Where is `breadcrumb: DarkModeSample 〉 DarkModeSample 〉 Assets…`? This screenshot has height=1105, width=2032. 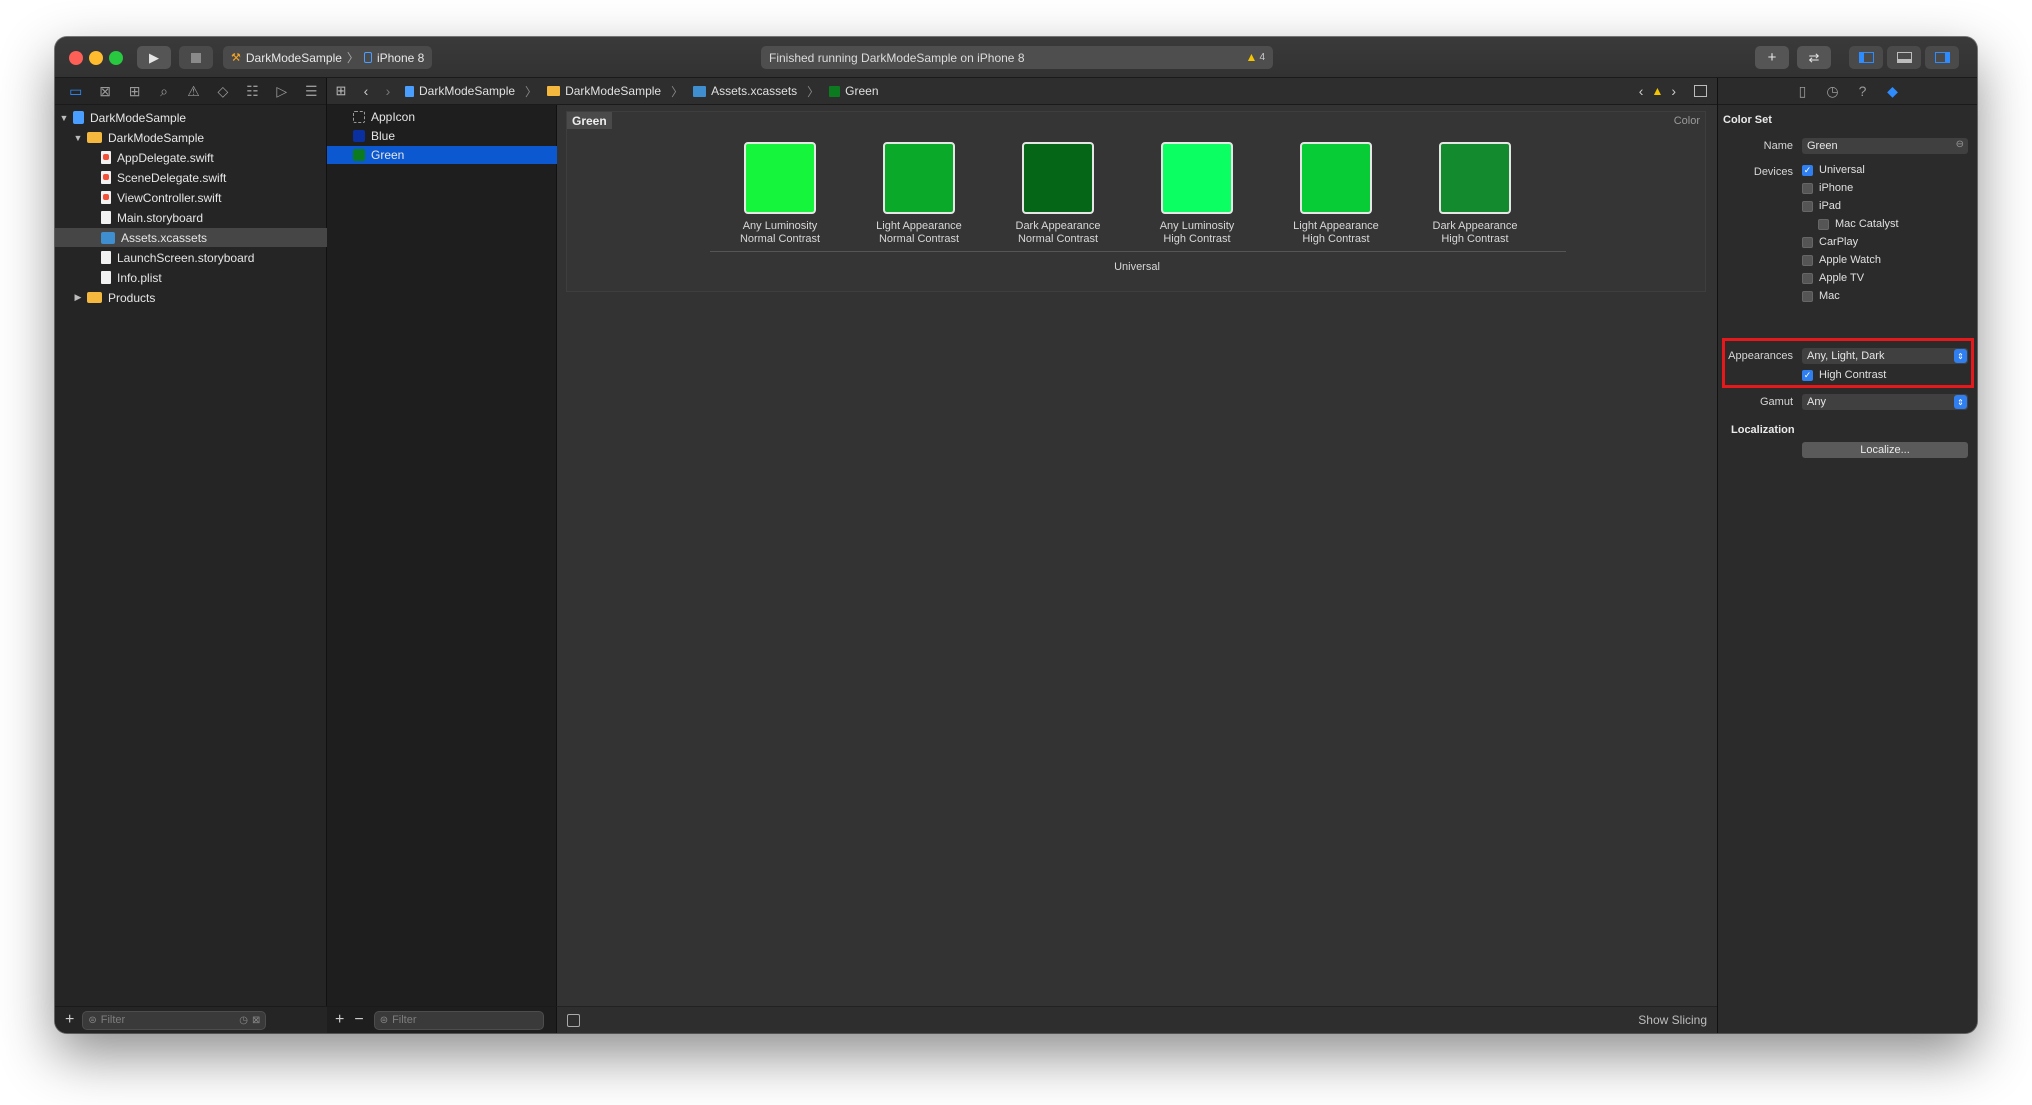 breadcrumb: DarkModeSample 〉 DarkModeSample 〉 Assets… is located at coordinates (642, 91).